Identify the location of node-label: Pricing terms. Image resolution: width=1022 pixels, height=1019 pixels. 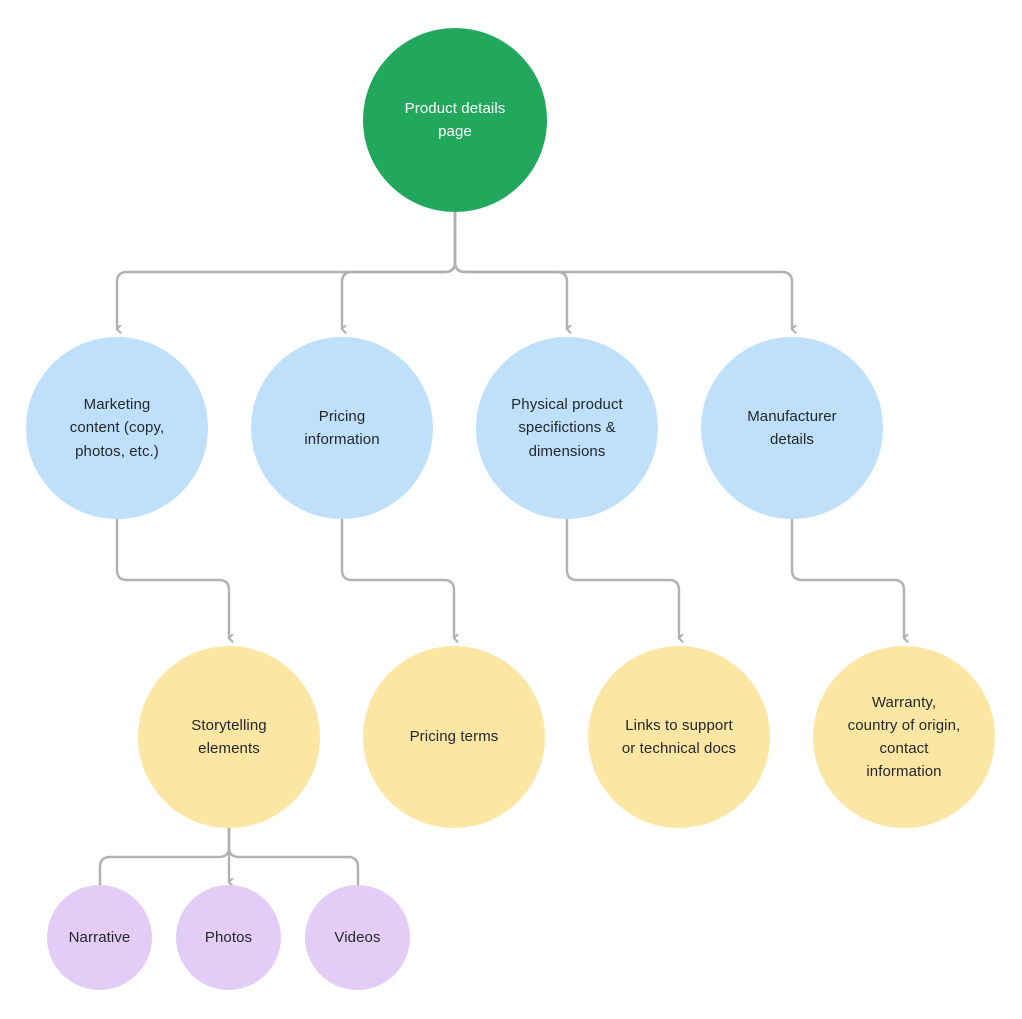
(454, 737).